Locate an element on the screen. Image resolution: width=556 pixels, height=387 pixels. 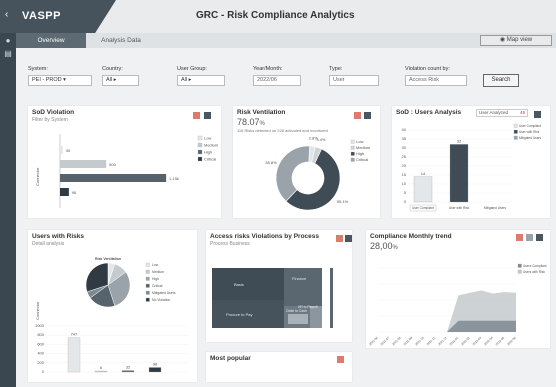
tile-label-procure: Procure to Pay is located at coordinates (239, 314).